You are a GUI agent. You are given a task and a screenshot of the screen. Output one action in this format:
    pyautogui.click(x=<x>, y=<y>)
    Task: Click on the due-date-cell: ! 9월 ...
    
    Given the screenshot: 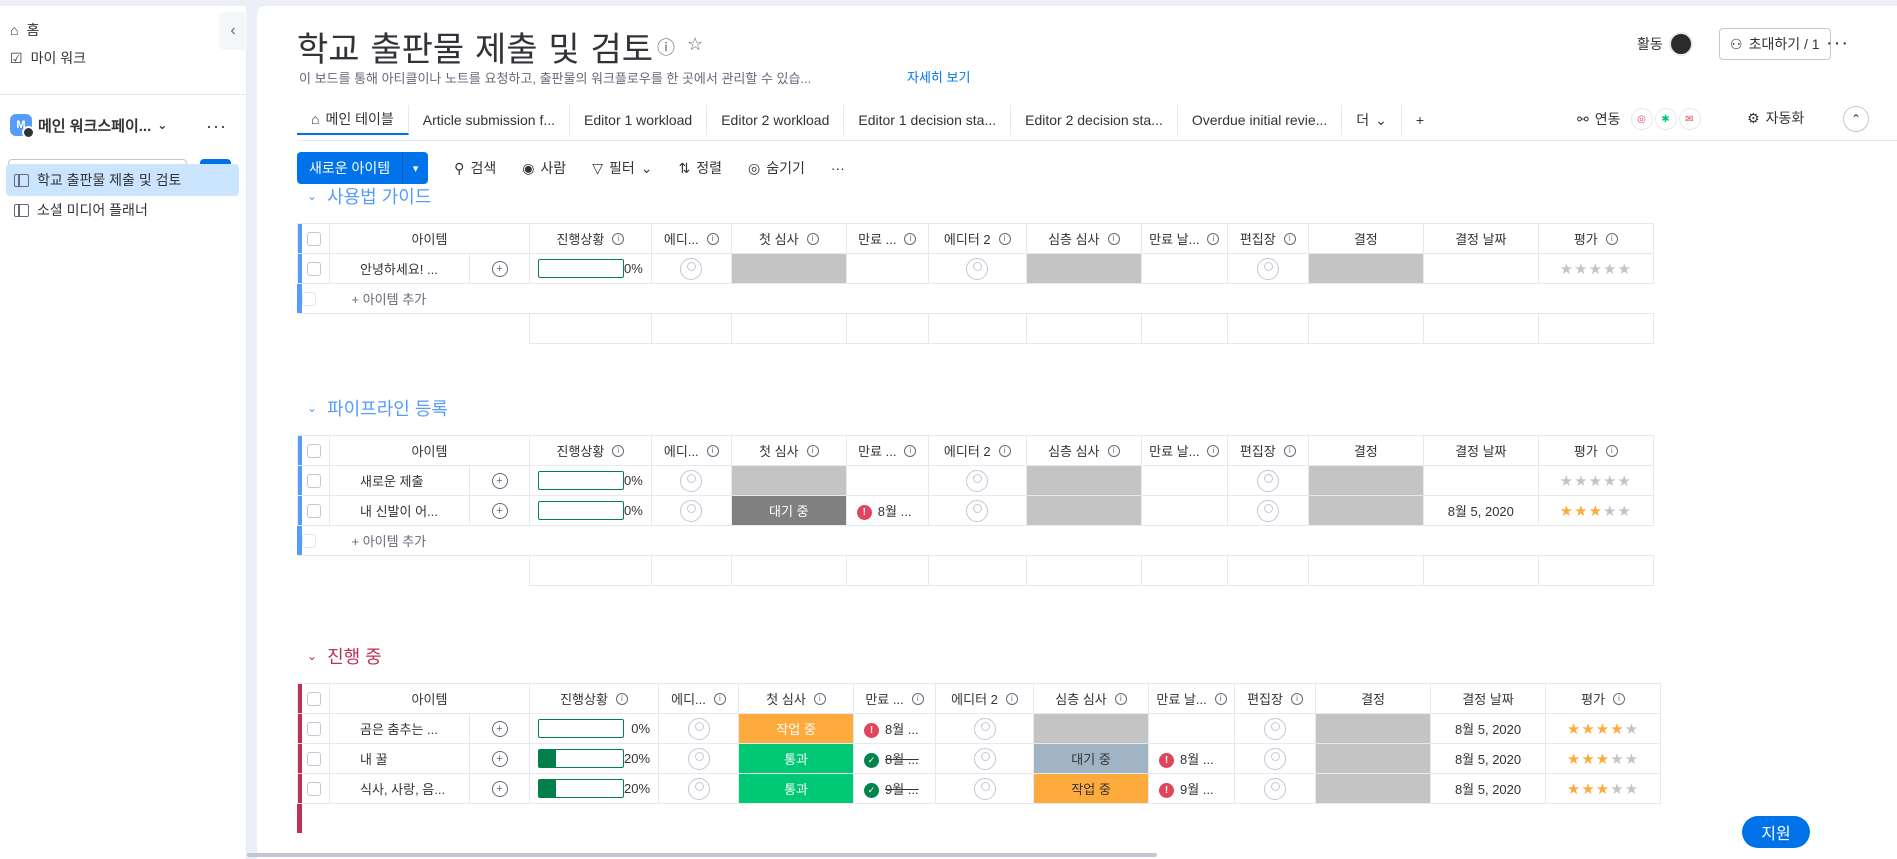 What is the action you would take?
    pyautogui.click(x=1192, y=788)
    